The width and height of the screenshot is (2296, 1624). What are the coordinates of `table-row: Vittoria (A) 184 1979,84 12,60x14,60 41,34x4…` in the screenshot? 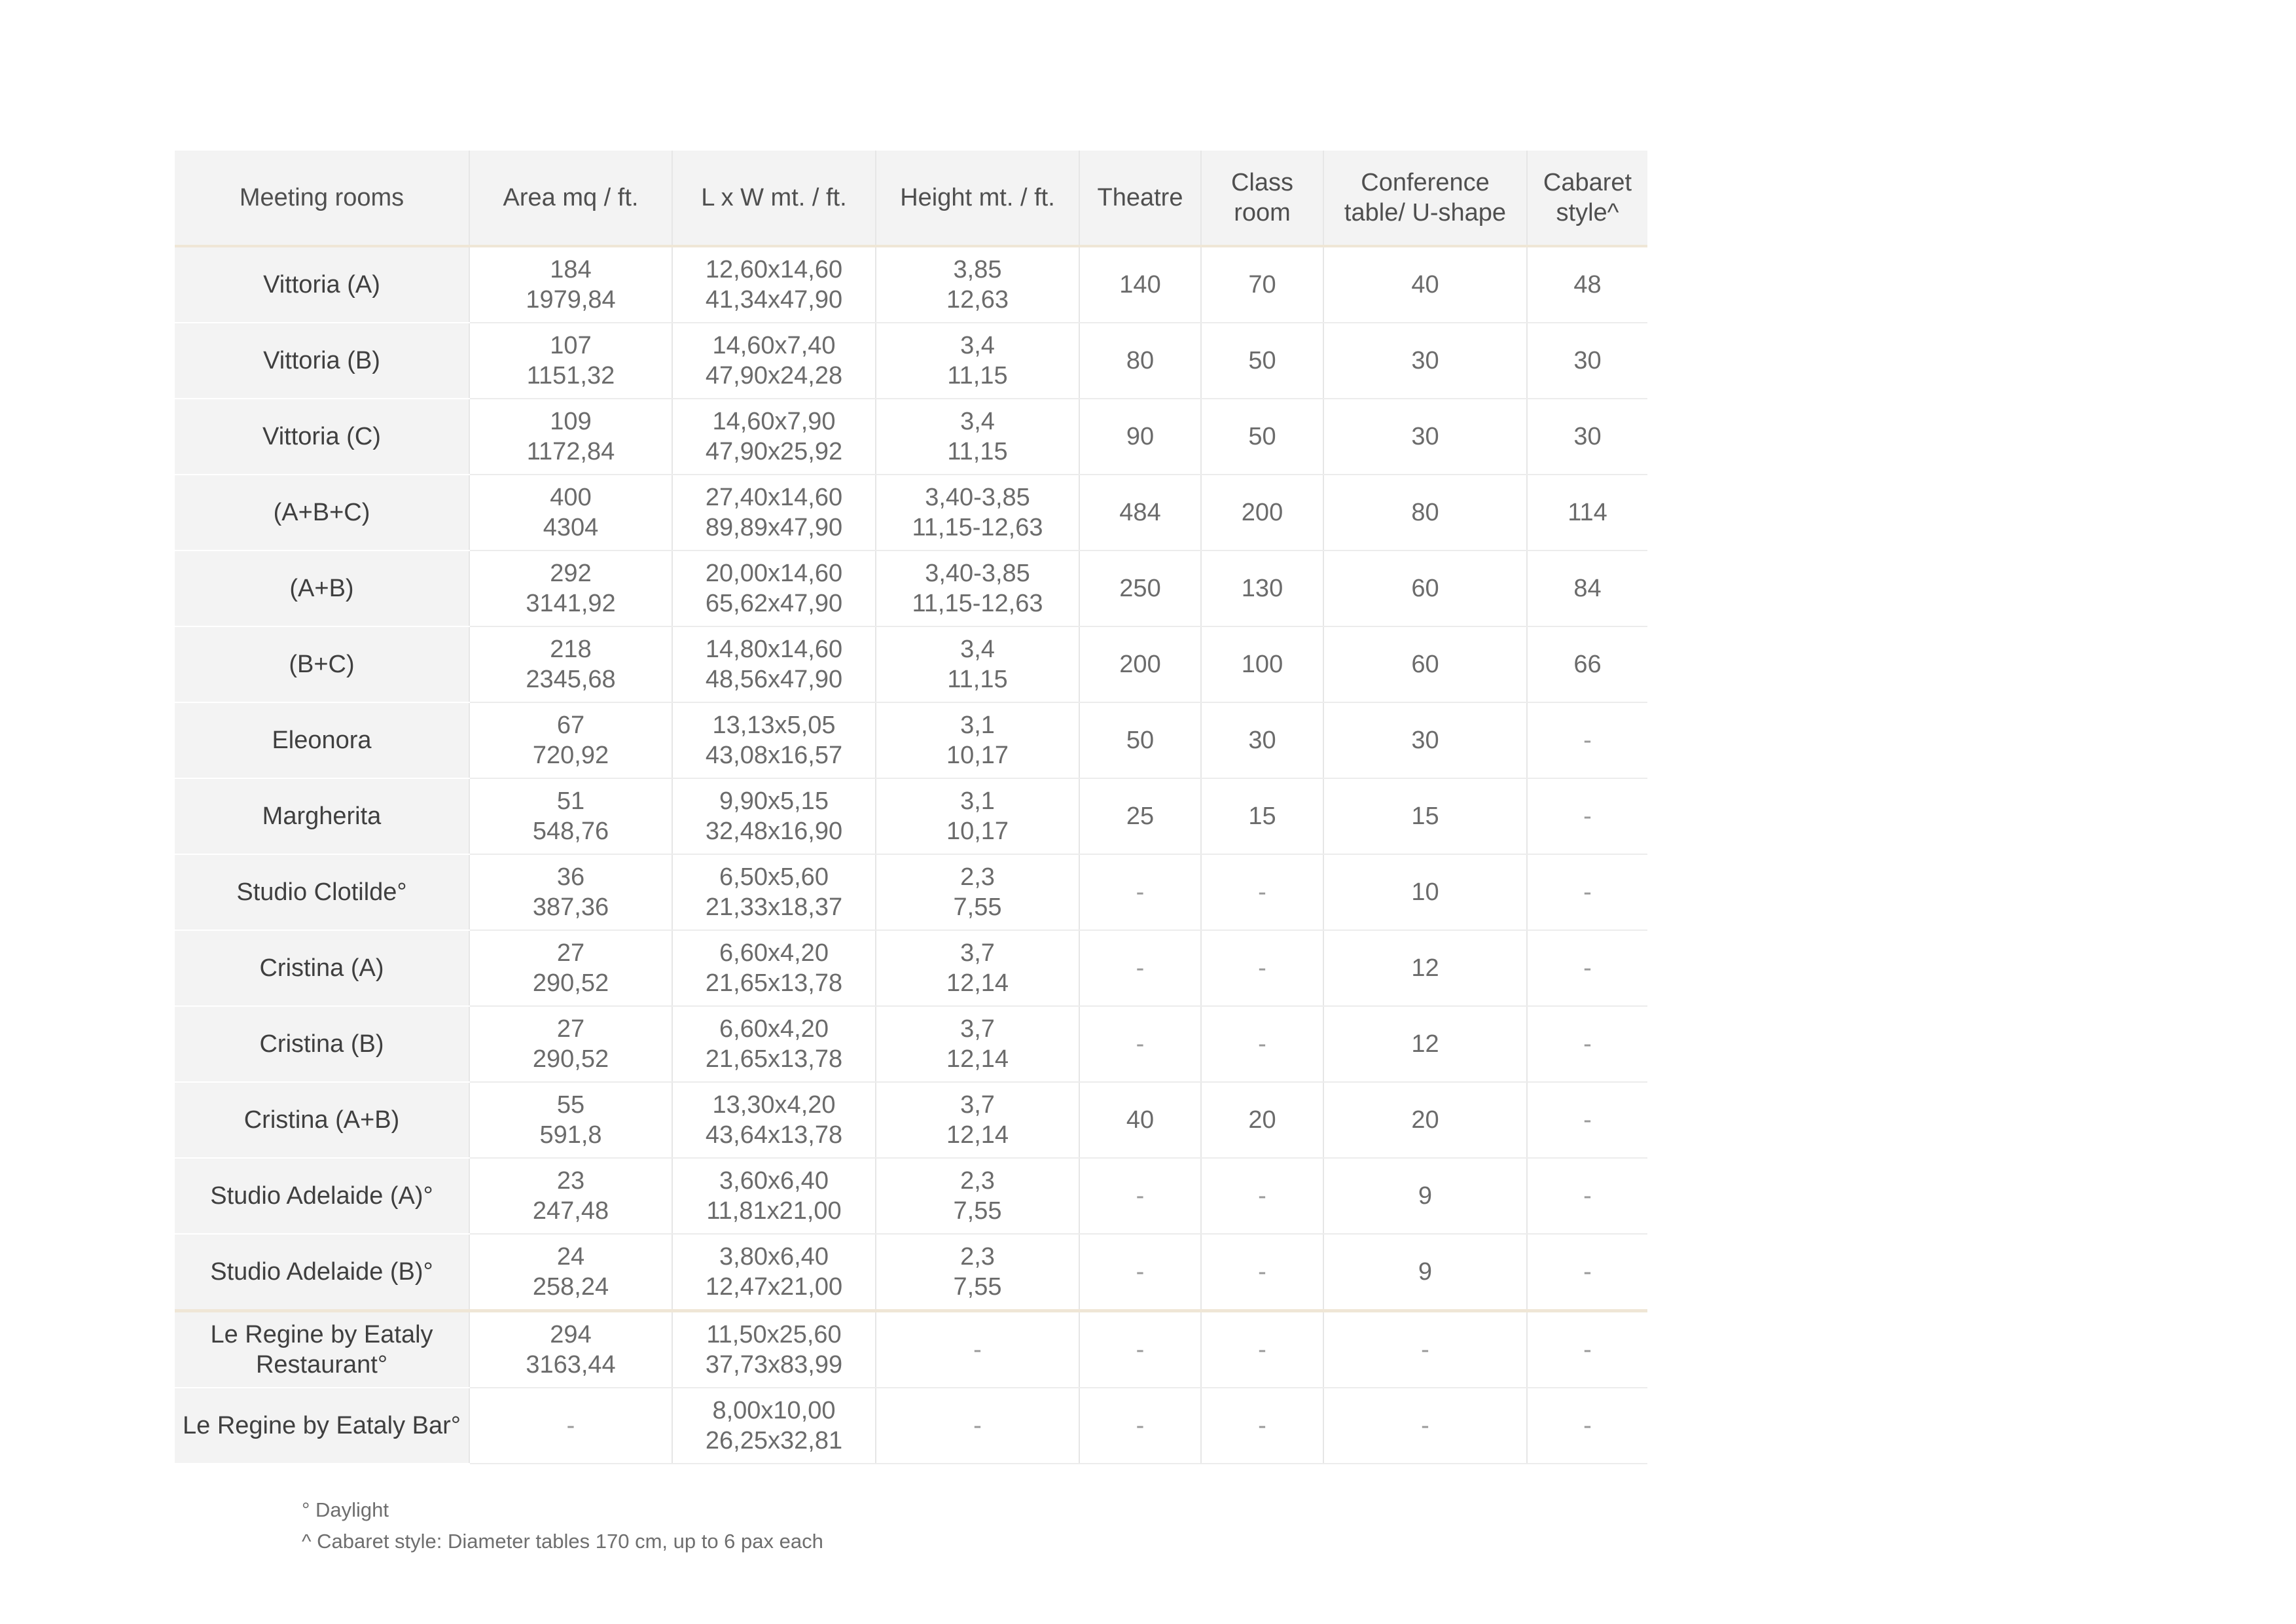 It's located at (911, 284).